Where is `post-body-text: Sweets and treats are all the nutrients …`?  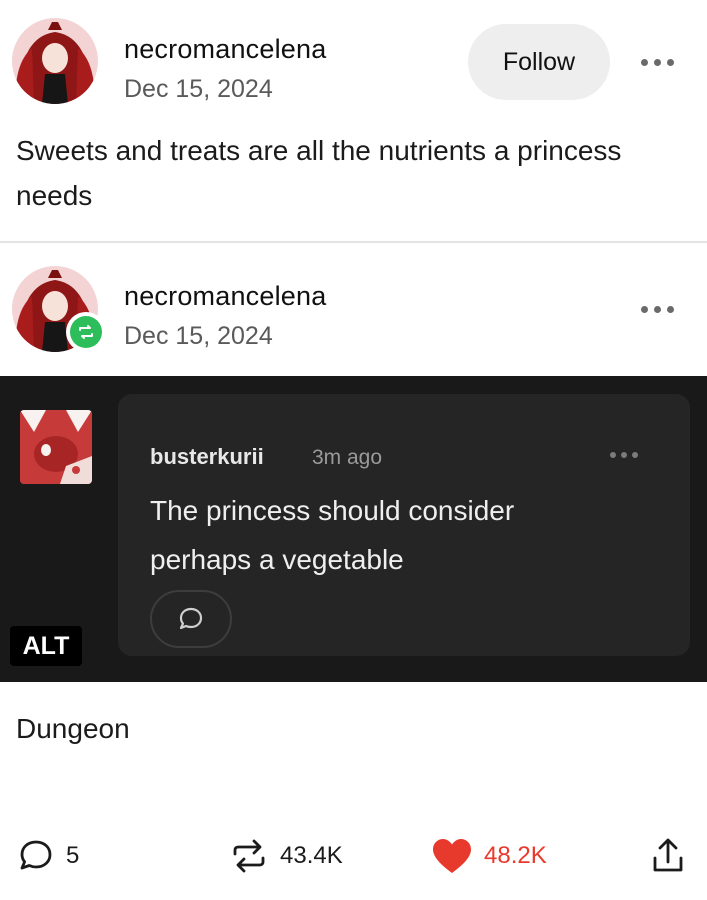 post-body-text: Sweets and treats are all the nutrients … is located at coordinates (319, 173).